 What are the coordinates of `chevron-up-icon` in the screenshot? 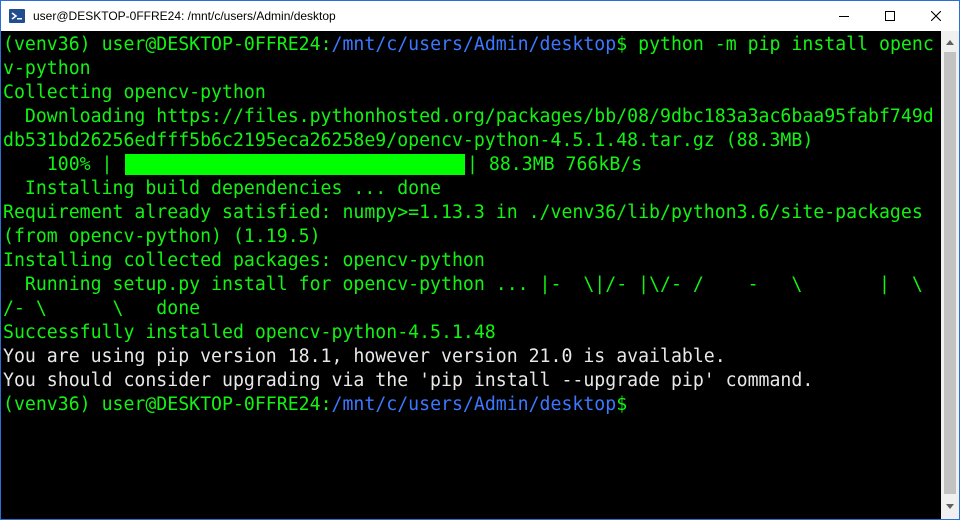 It's located at (950, 42).